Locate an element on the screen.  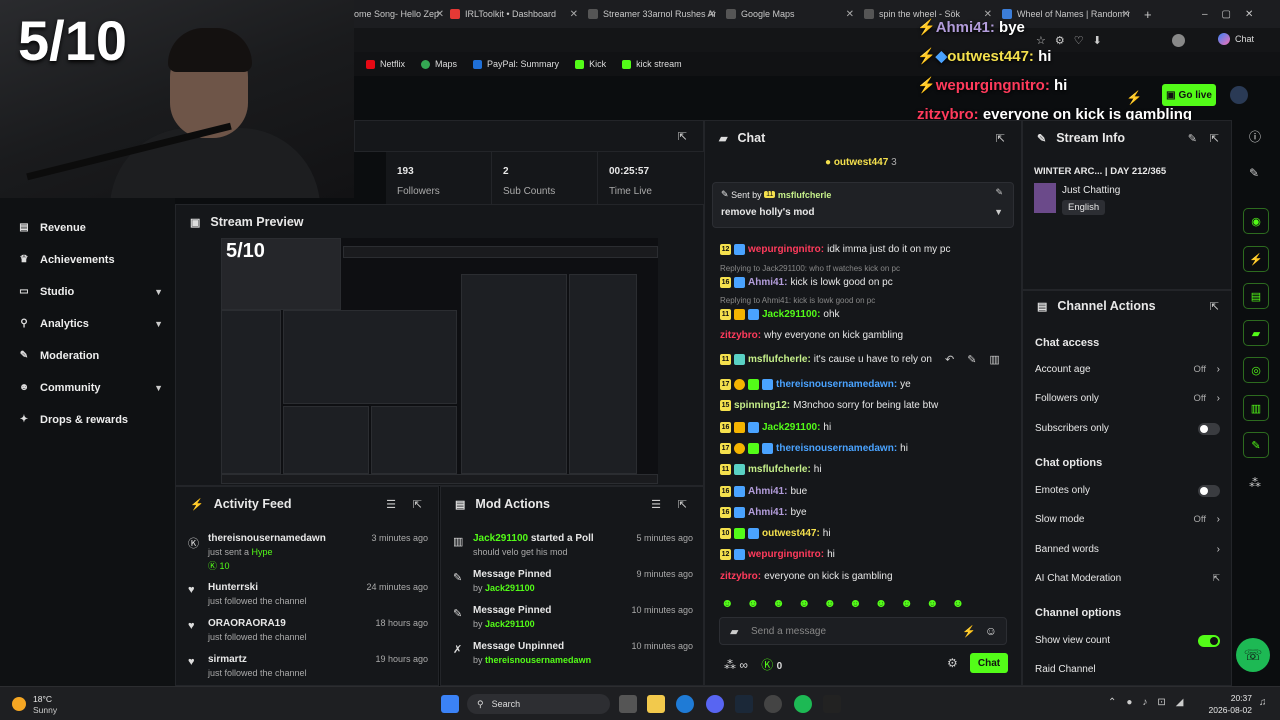
edge-icon is located at coordinates (685, 704).